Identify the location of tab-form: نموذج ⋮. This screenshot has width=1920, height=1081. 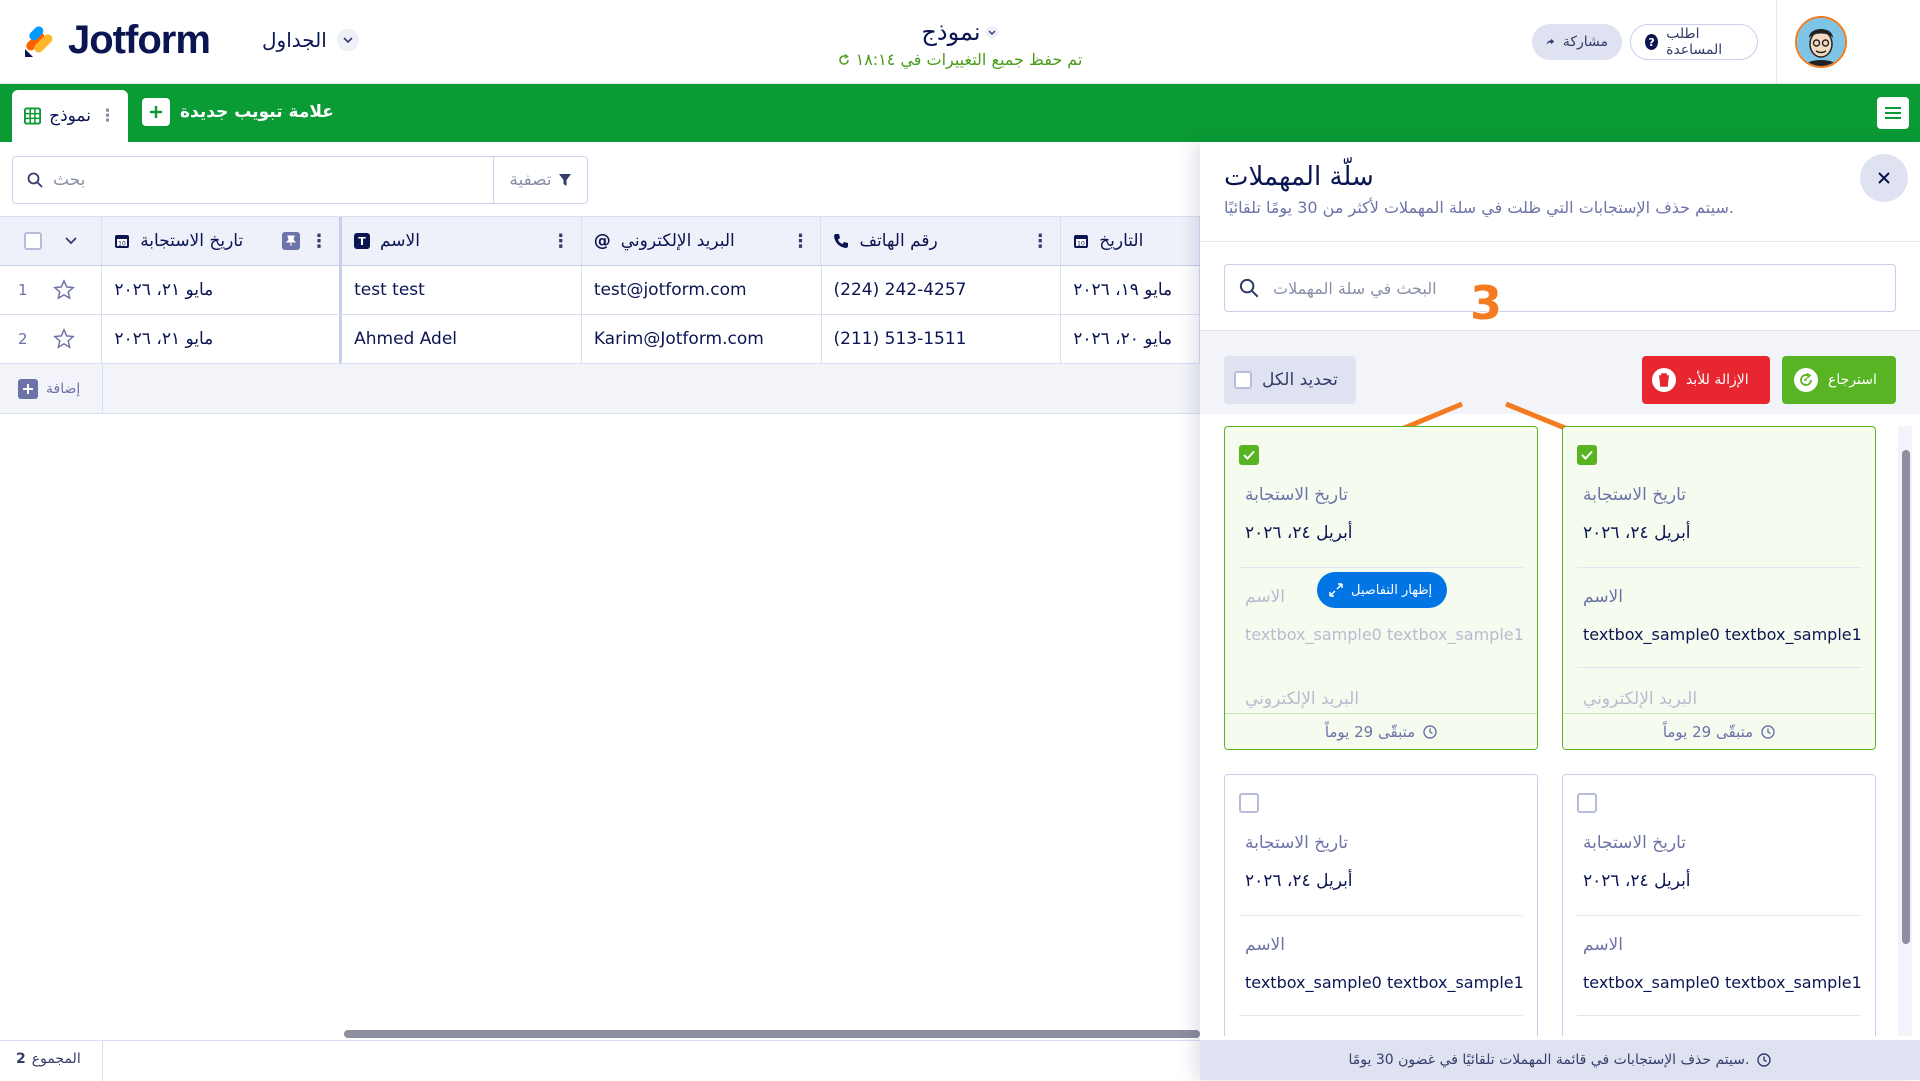
(70, 116).